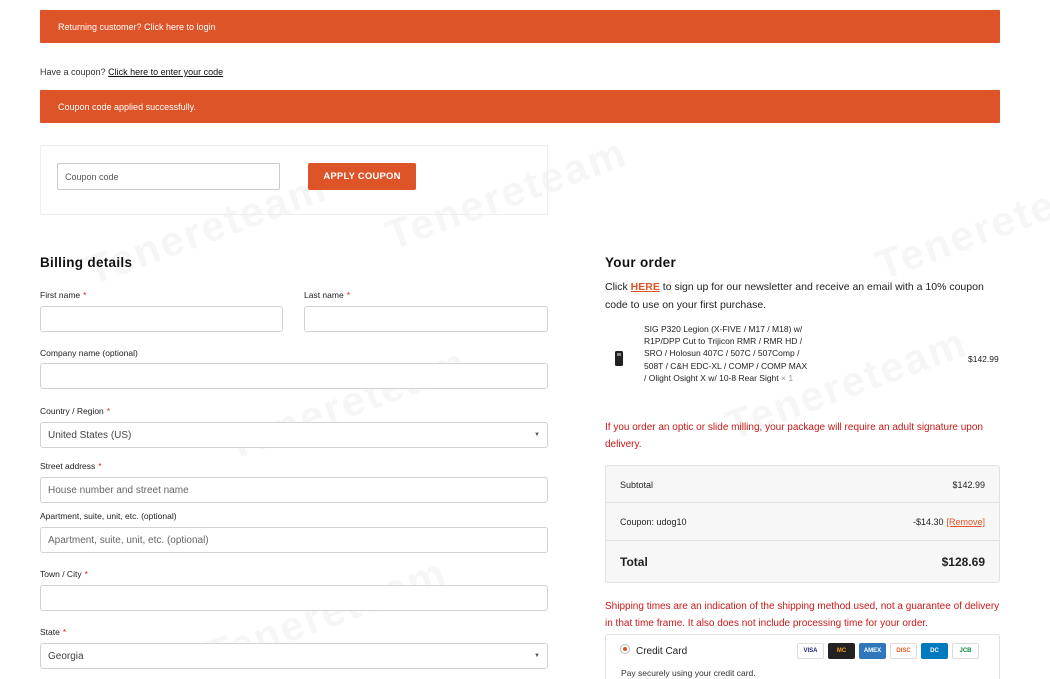 This screenshot has width=1050, height=679. What do you see at coordinates (426, 319) in the screenshot?
I see `last-name-field` at bounding box center [426, 319].